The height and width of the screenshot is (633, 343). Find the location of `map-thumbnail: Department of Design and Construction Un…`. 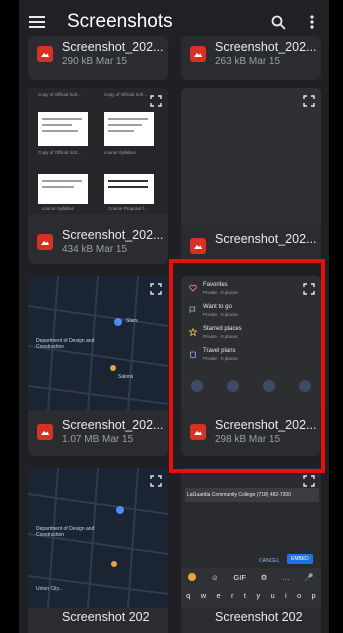

map-thumbnail: Department of Design and Construction Un… is located at coordinates (98, 538).